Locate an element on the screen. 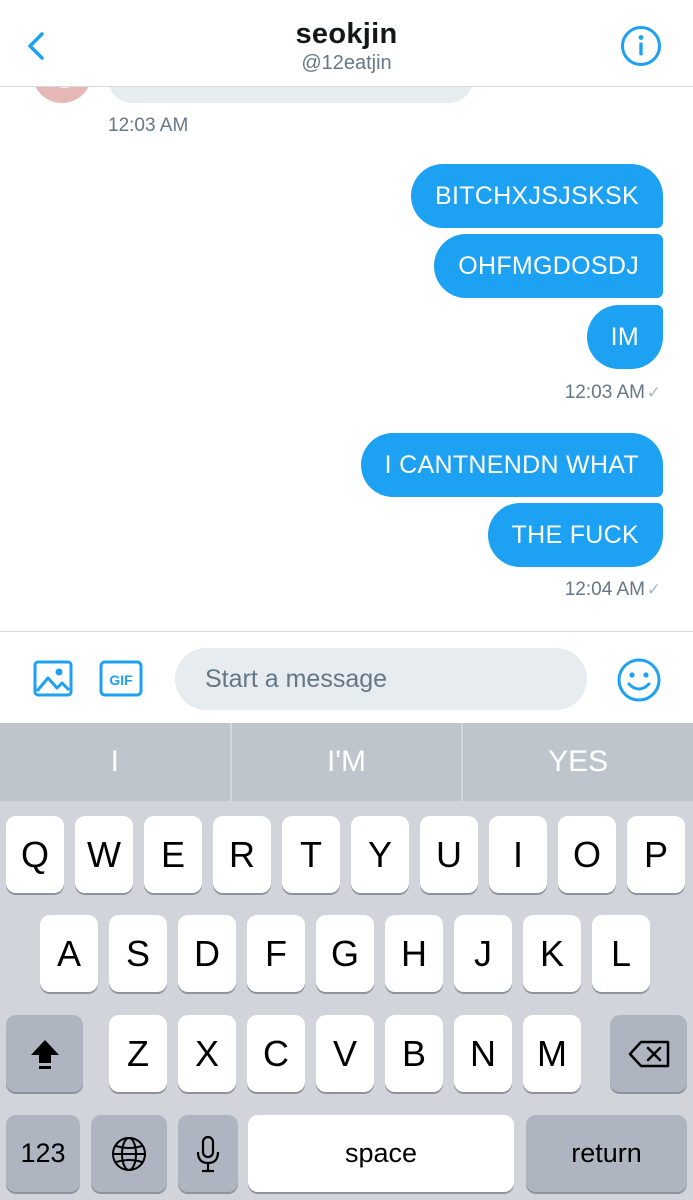  backspace-icon is located at coordinates (648, 1053).